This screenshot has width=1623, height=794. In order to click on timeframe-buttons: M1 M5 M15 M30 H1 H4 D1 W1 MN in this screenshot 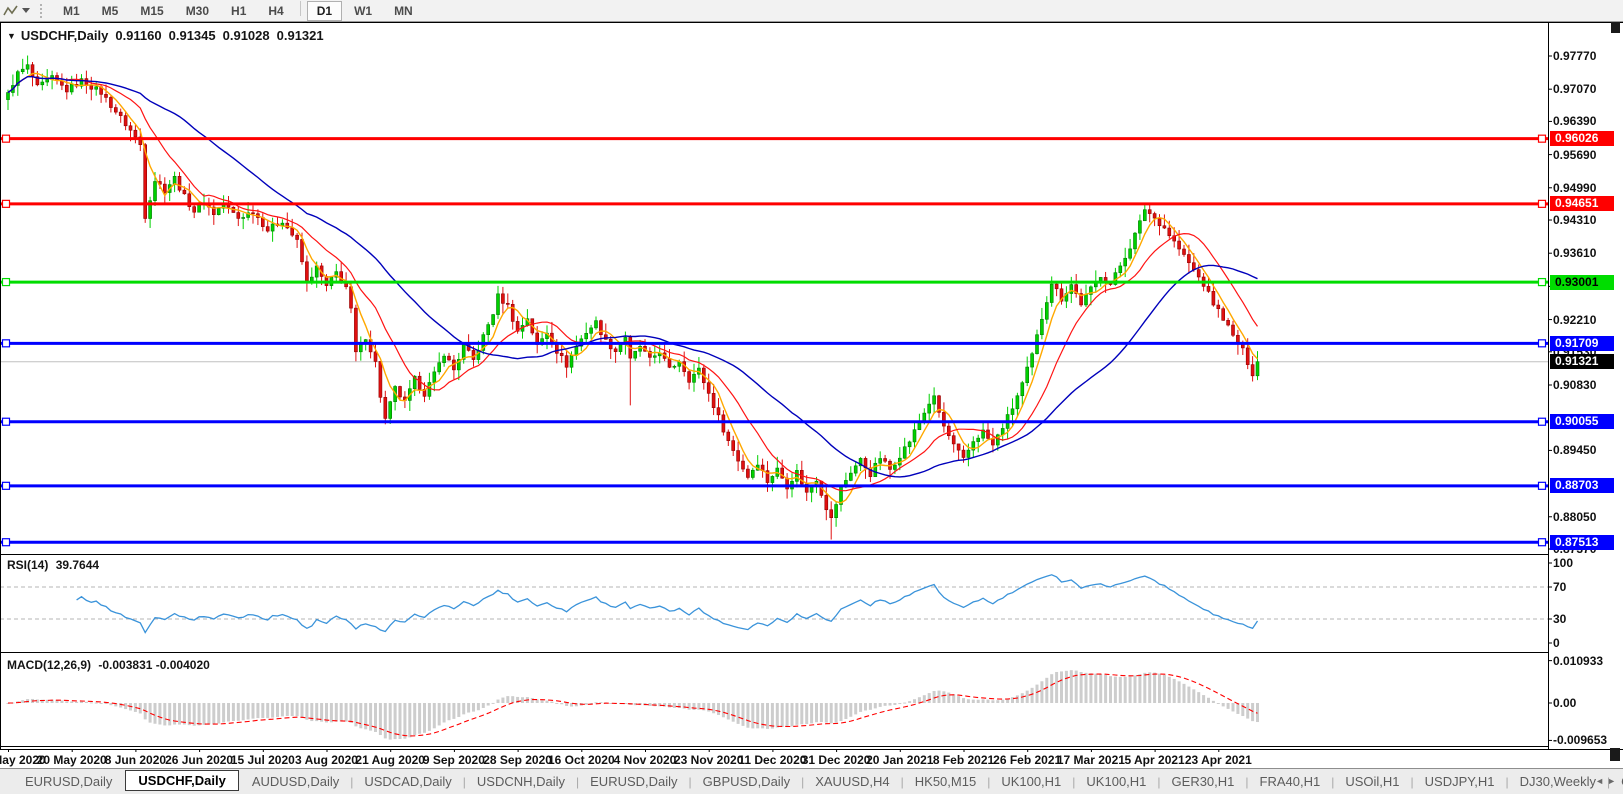, I will do `click(238, 10)`.